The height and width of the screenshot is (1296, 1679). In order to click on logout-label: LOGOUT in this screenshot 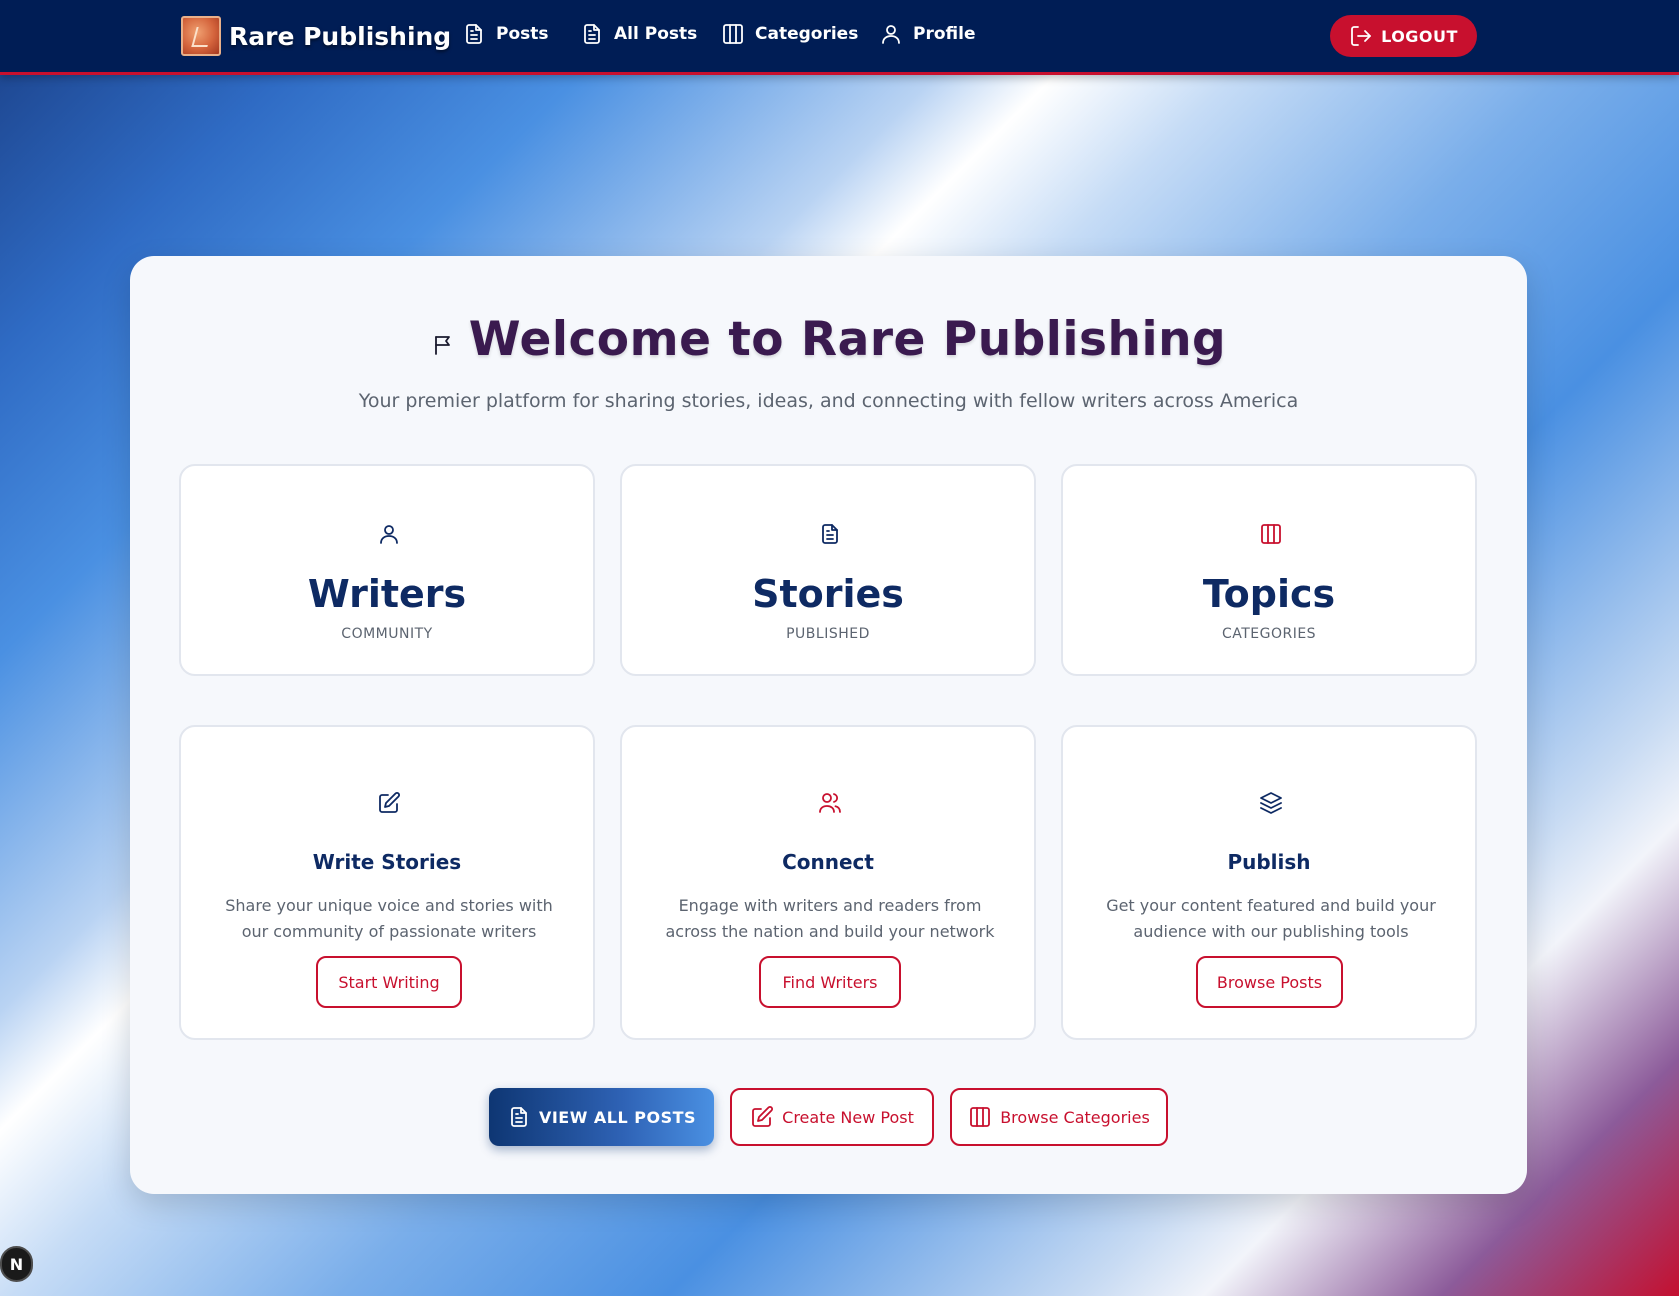, I will do `click(1419, 36)`.